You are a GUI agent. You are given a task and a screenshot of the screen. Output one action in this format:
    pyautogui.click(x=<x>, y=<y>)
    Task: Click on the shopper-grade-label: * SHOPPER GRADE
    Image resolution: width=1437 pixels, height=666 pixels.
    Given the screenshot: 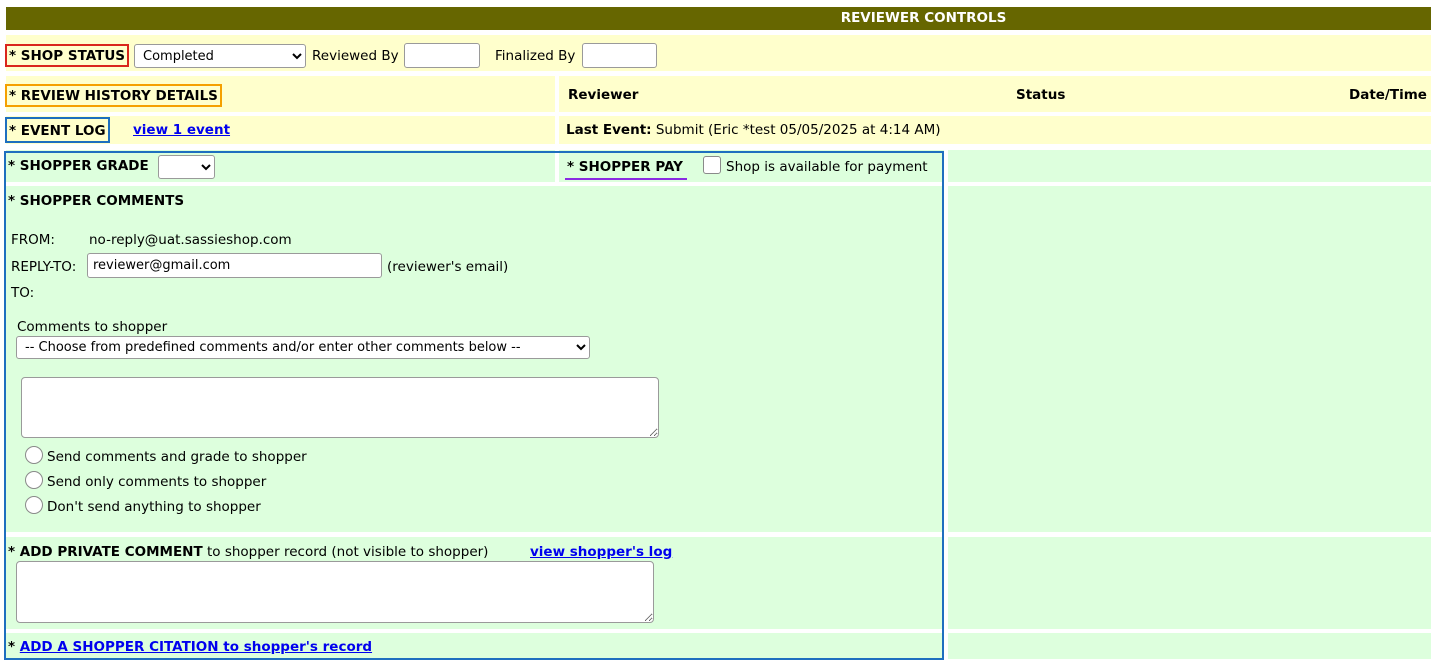 What is the action you would take?
    pyautogui.click(x=78, y=166)
    